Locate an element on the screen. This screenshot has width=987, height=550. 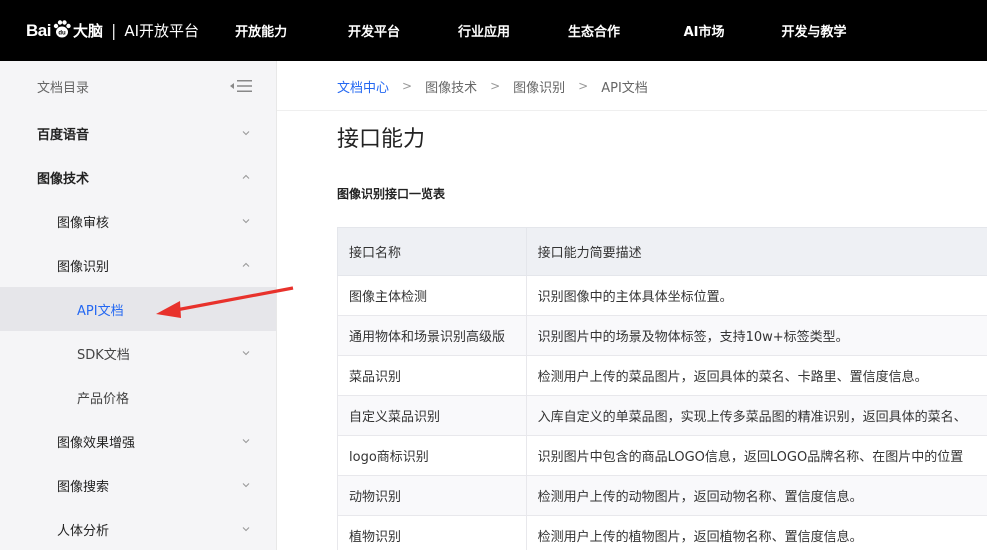
table-row: 菜品识别 检测用户上传的菜品图片，返回具体的菜名、卡路里、置信度信息。 is located at coordinates (662, 375).